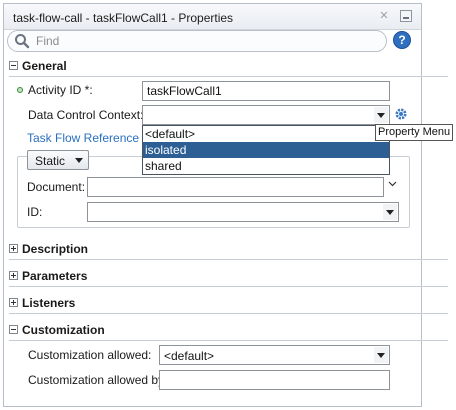  Describe the element at coordinates (402, 40) in the screenshot. I see `help-icon: ?` at that location.